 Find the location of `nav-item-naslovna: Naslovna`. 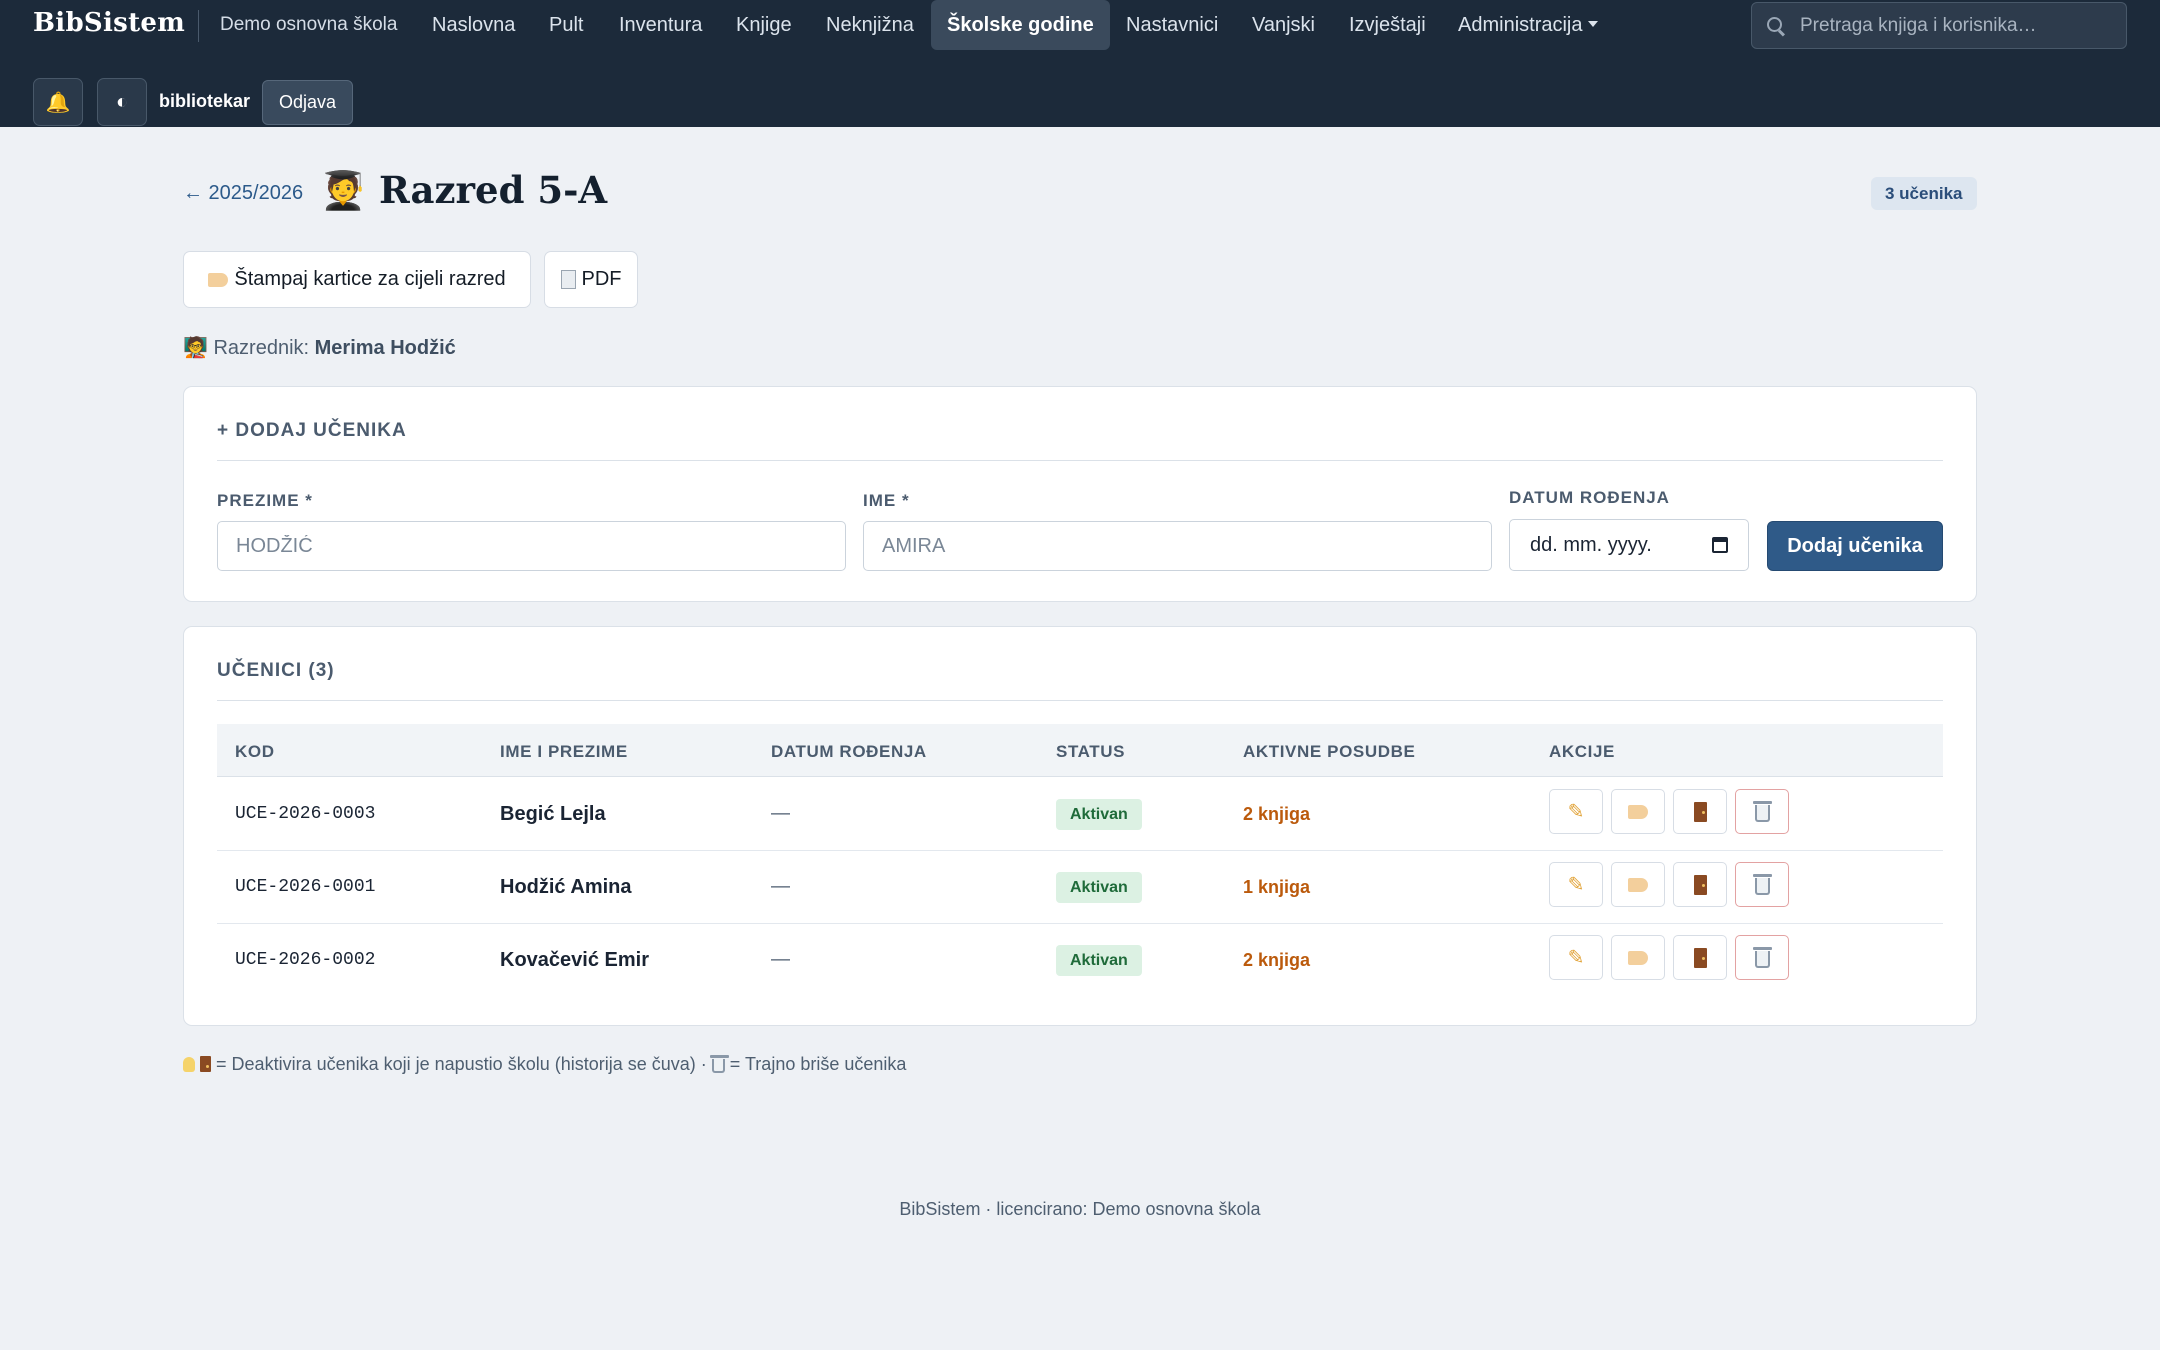

nav-item-naslovna: Naslovna is located at coordinates (473, 25).